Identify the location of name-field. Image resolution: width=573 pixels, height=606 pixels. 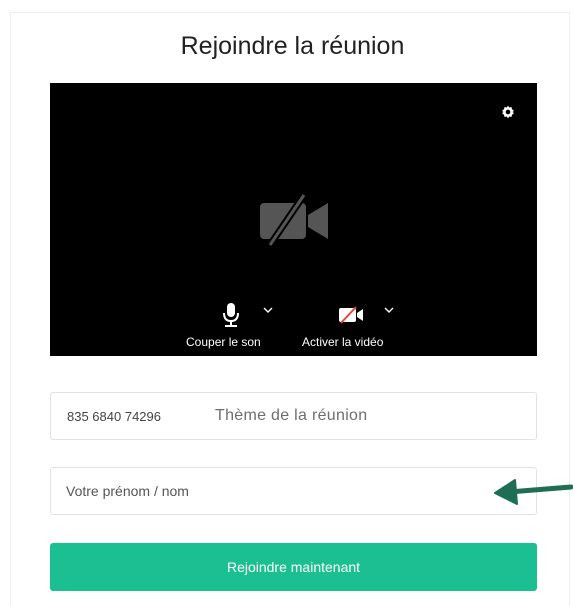
(293, 491).